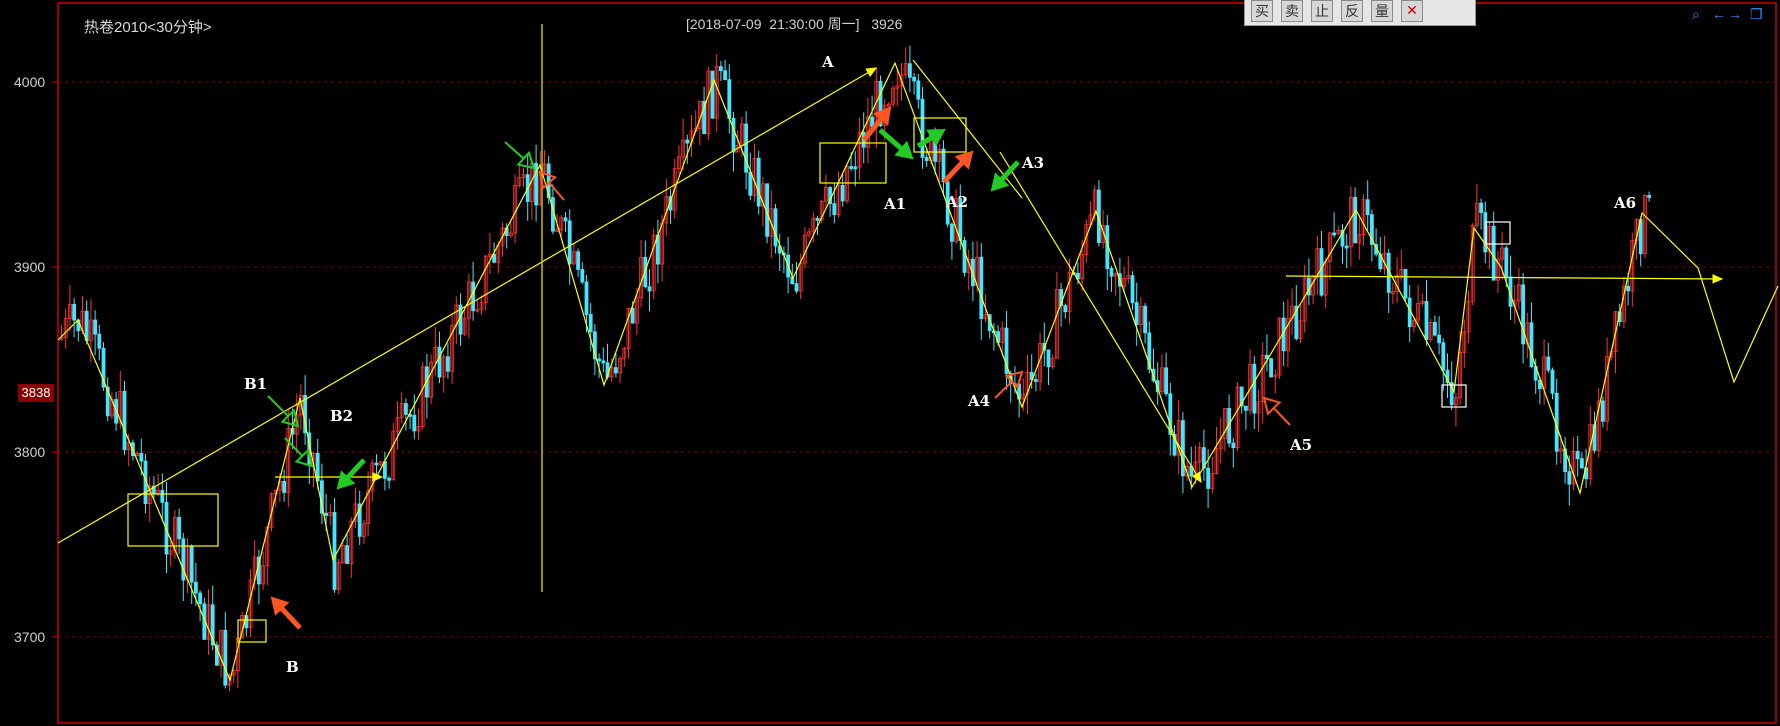 The image size is (1780, 726). Describe the element at coordinates (956, 202) in the screenshot. I see `wave-label-a2: A2` at that location.